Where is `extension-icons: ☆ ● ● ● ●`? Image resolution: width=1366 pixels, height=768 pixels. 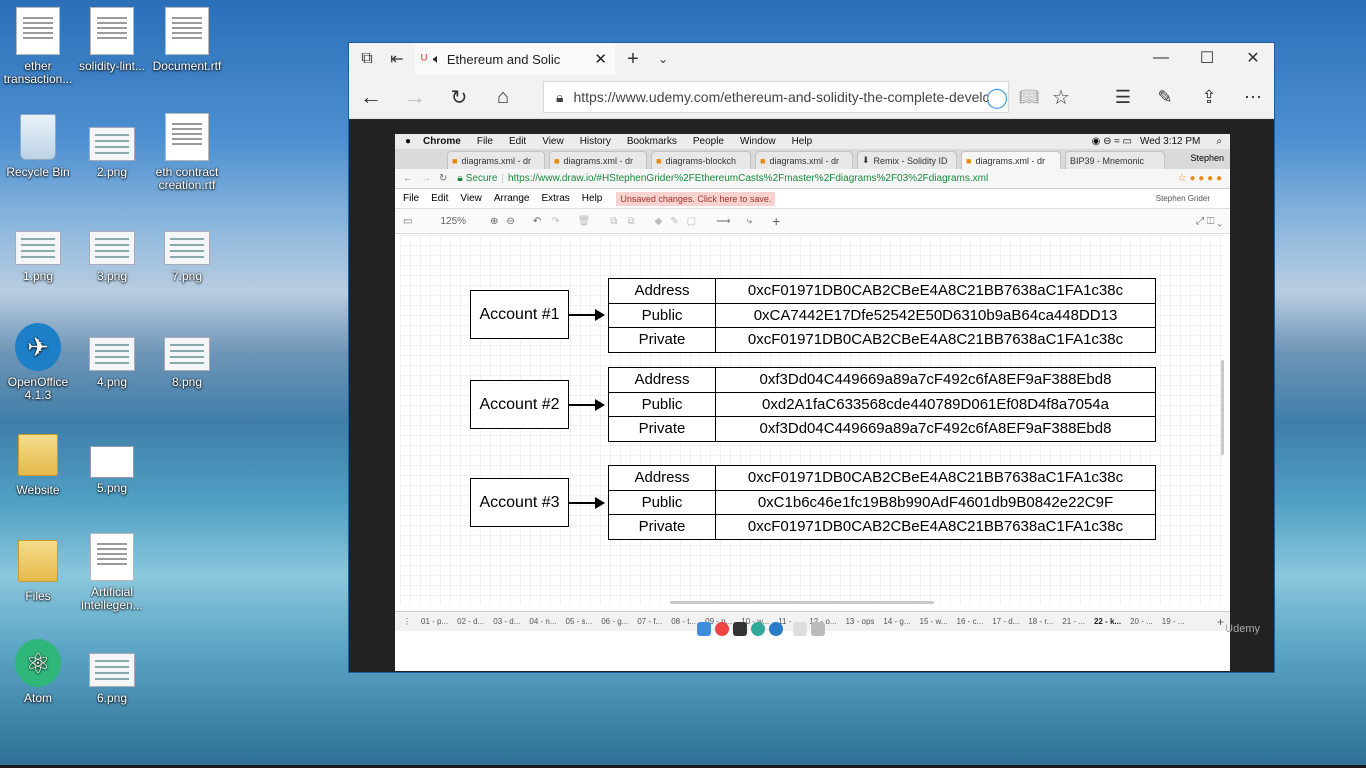
extension-icons: ☆ ● ● ● ● is located at coordinates (1200, 178).